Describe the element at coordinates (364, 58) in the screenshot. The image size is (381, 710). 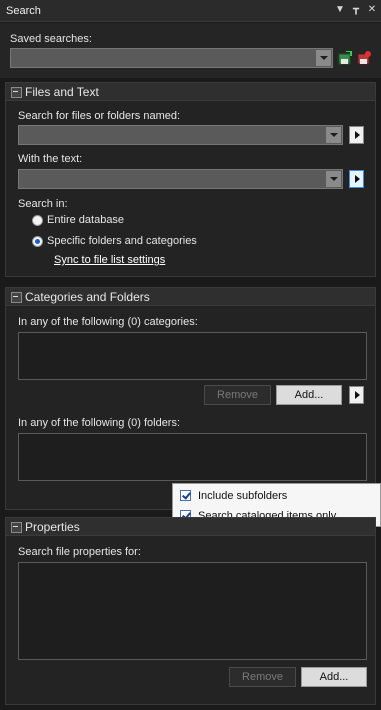
I see `delete-search-icon` at that location.